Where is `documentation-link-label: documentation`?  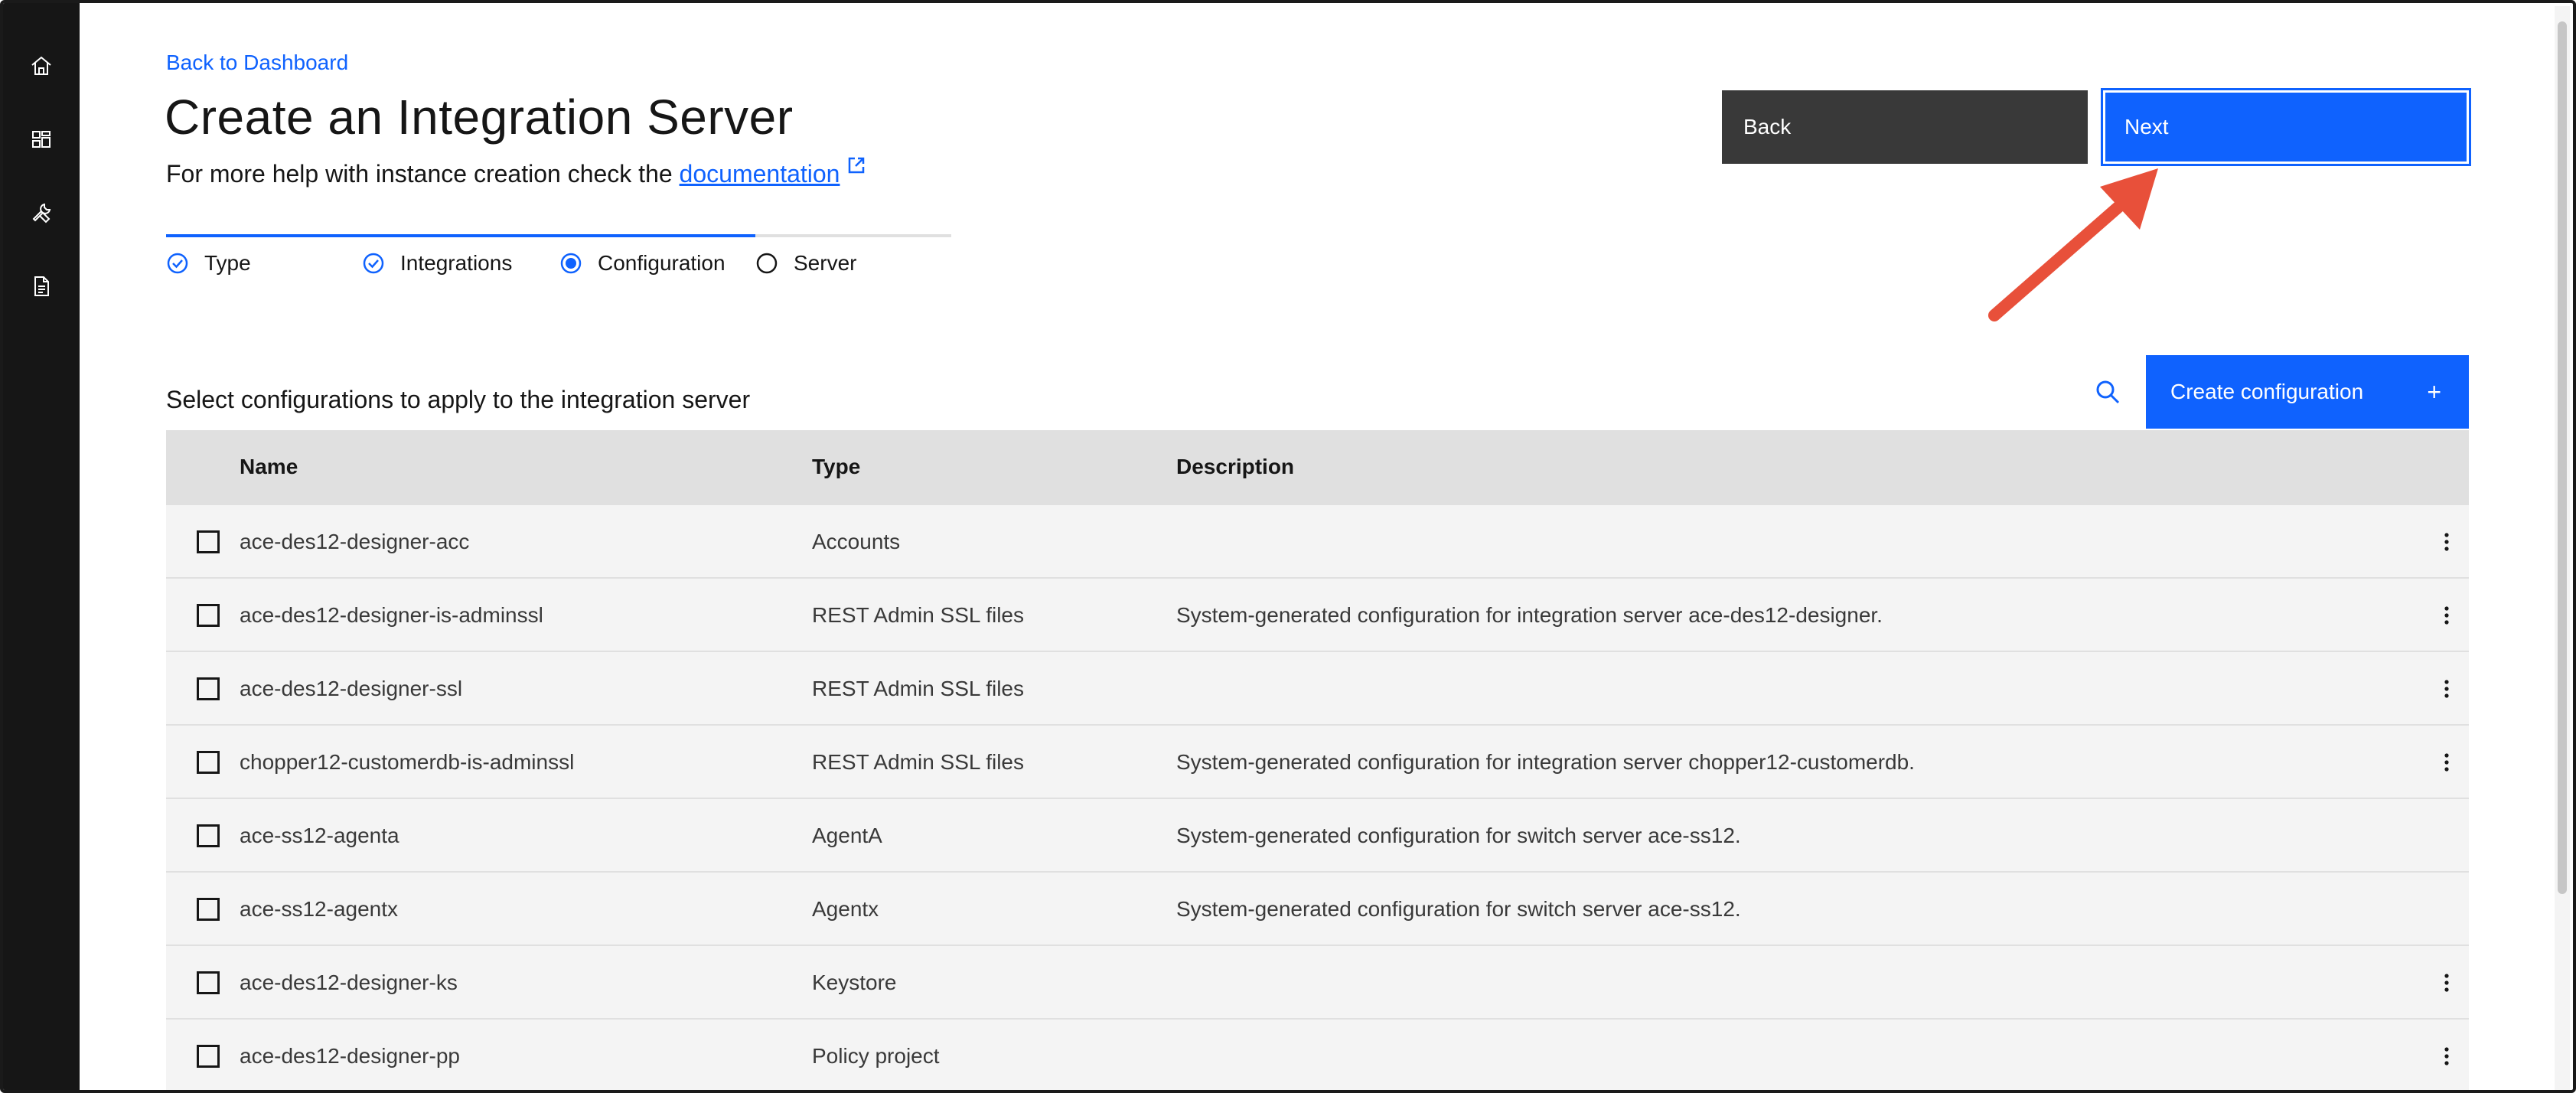
documentation-link-label: documentation is located at coordinates (759, 174).